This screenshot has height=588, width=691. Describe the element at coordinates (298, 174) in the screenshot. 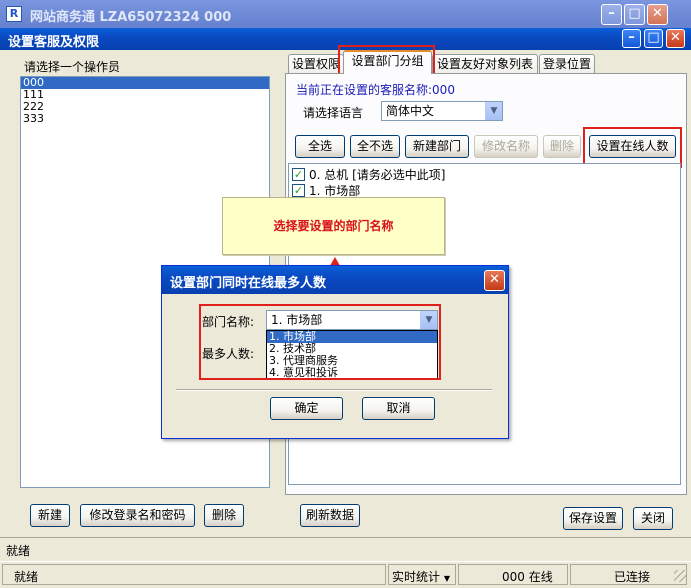

I see `checkbox-dept-0: ✓` at that location.